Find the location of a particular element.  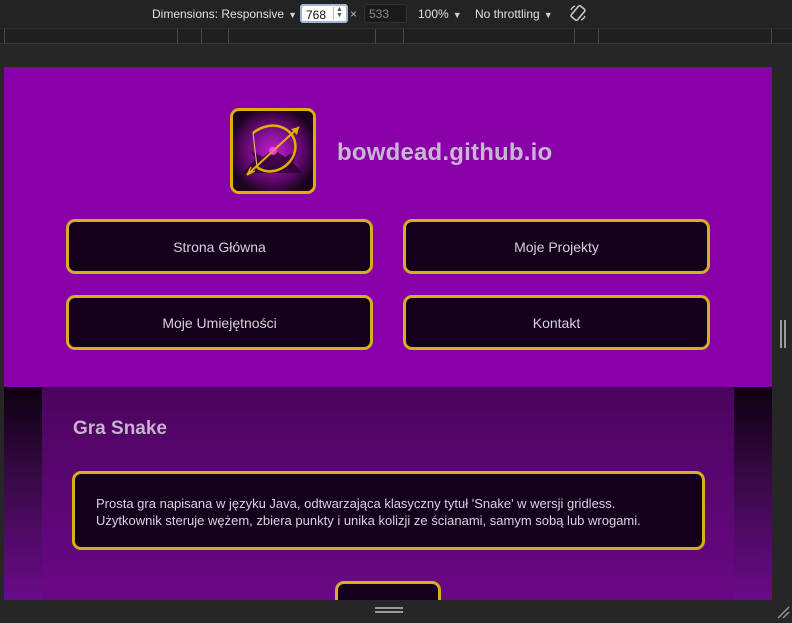

nav-button-projects: Moje Projekty is located at coordinates (556, 246).